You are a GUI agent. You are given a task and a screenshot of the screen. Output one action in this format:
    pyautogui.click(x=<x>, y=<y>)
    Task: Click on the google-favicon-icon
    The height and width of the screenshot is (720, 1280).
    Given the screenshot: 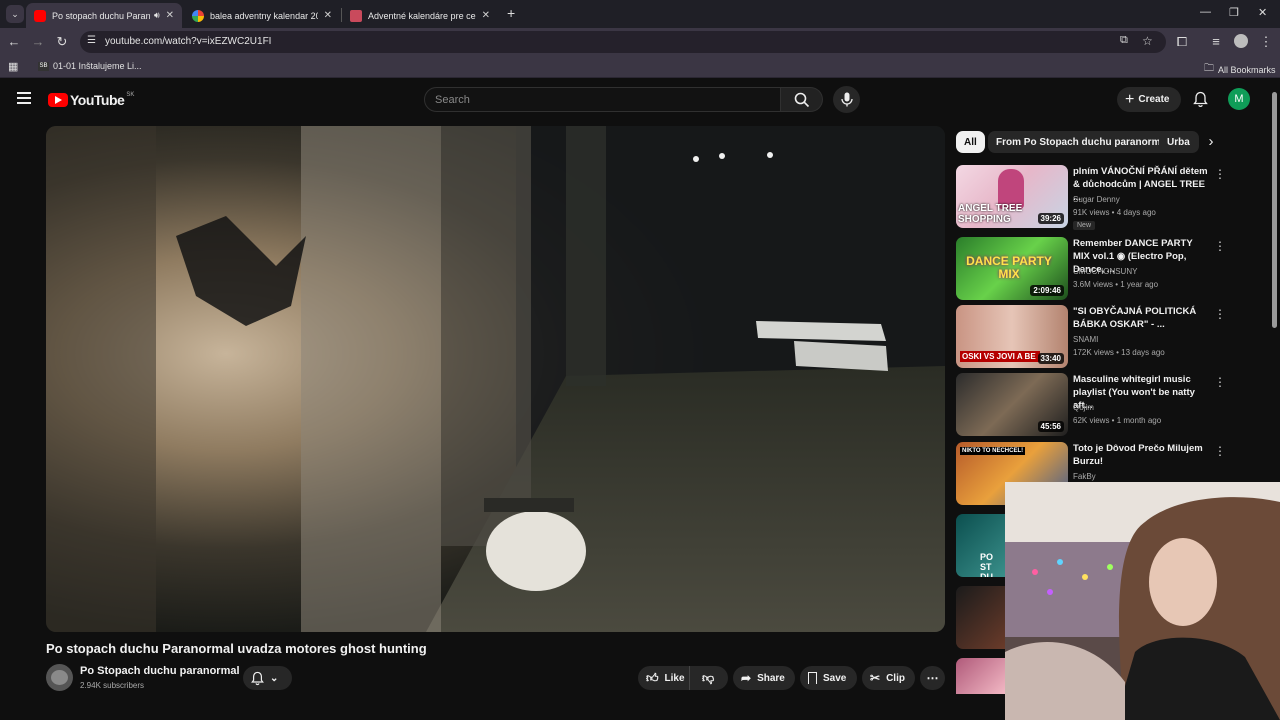 What is the action you would take?
    pyautogui.click(x=198, y=15)
    